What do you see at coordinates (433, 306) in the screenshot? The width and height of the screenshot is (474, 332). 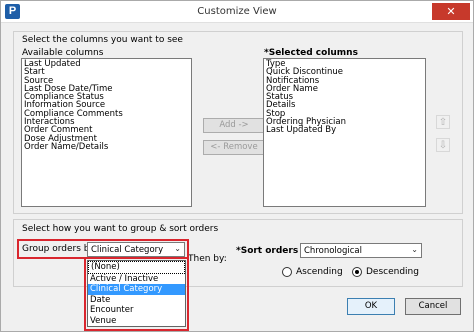 I see `cancel-button: Cancel` at bounding box center [433, 306].